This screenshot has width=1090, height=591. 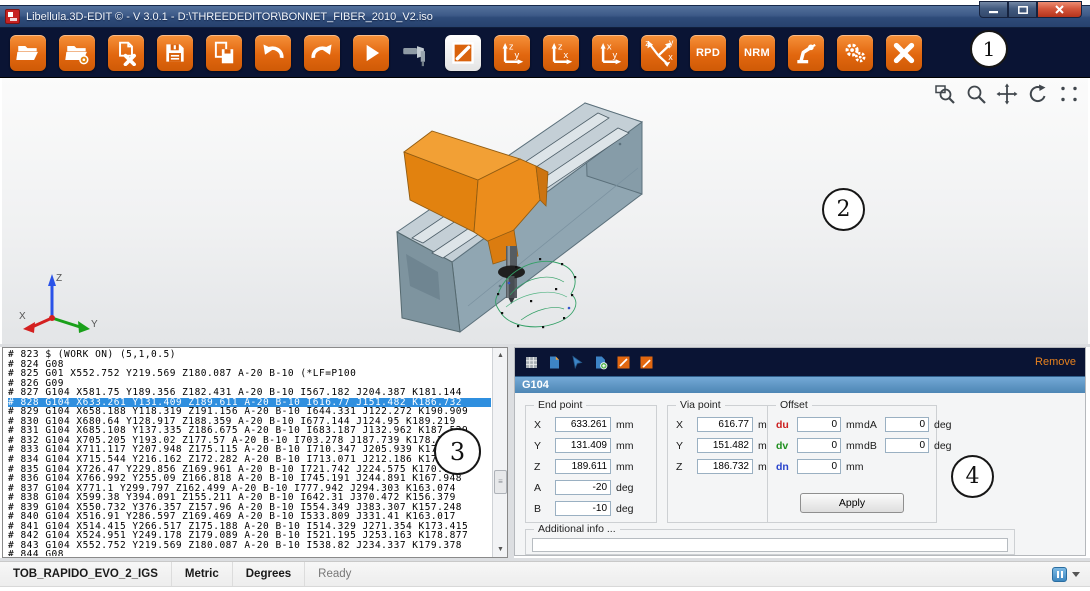 I want to click on field-label: Z, so click(x=679, y=466).